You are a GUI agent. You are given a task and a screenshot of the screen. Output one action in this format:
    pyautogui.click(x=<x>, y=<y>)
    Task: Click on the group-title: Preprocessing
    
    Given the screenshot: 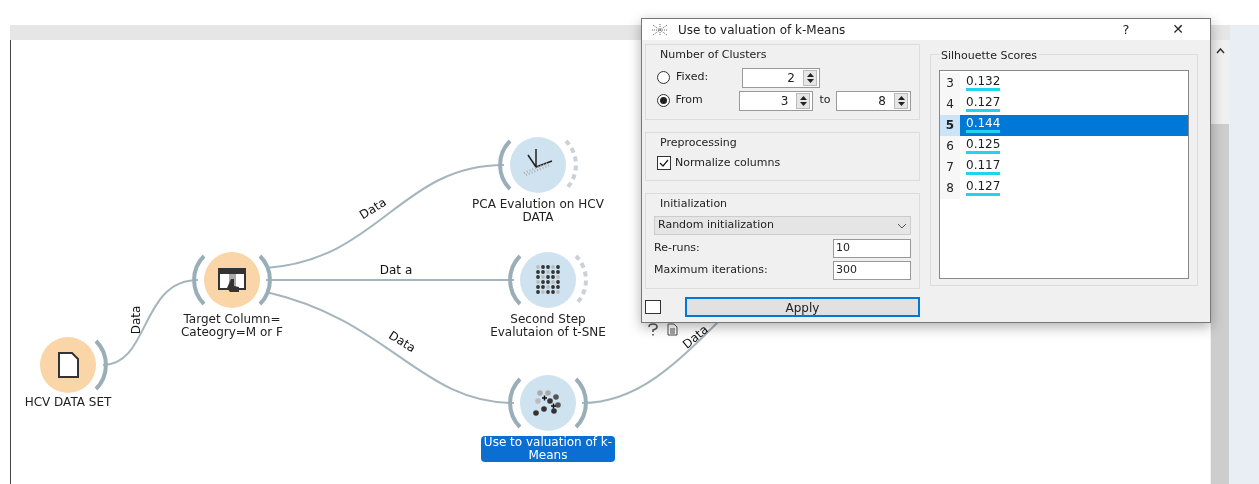 What is the action you would take?
    pyautogui.click(x=698, y=142)
    